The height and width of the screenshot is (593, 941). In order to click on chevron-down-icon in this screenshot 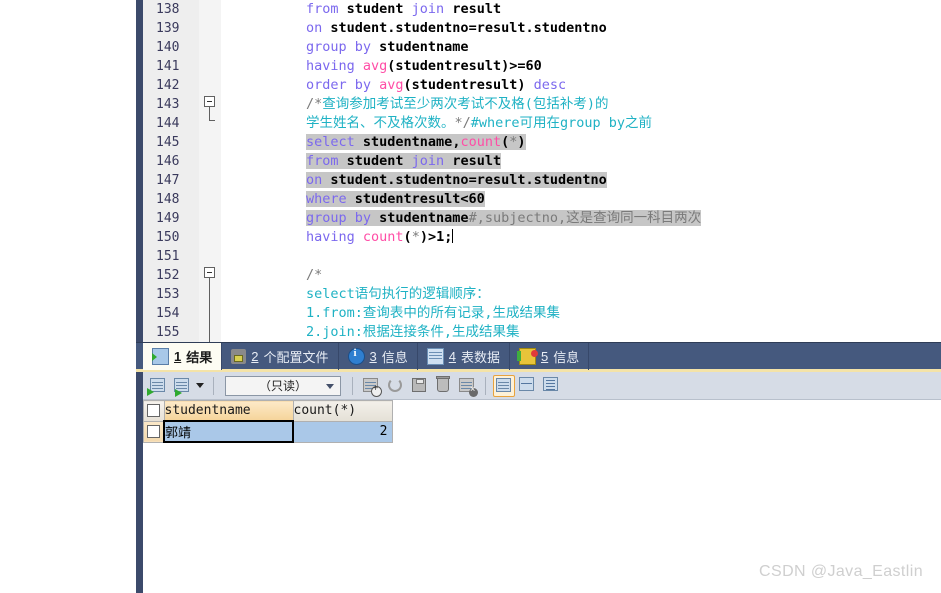, I will do `click(330, 386)`.